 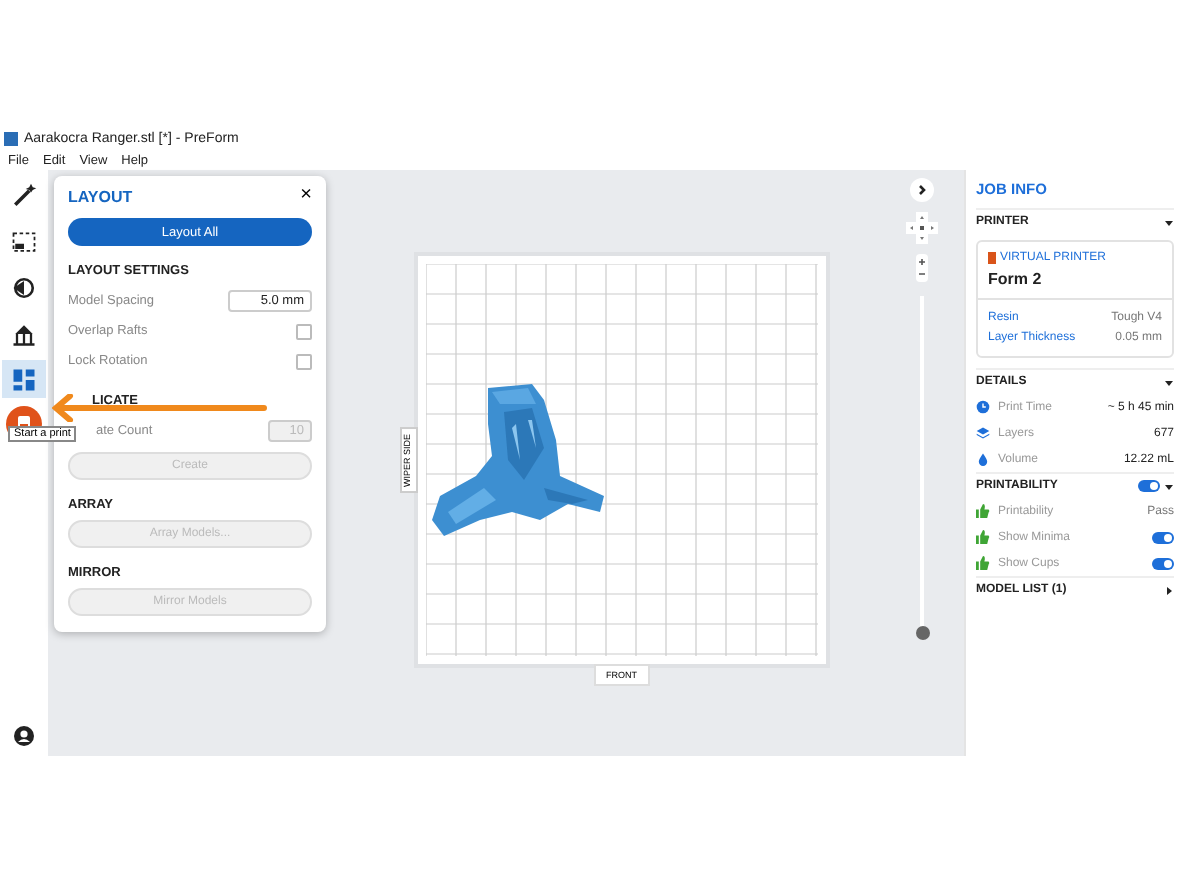 I want to click on clock-icon, so click(x=983, y=407).